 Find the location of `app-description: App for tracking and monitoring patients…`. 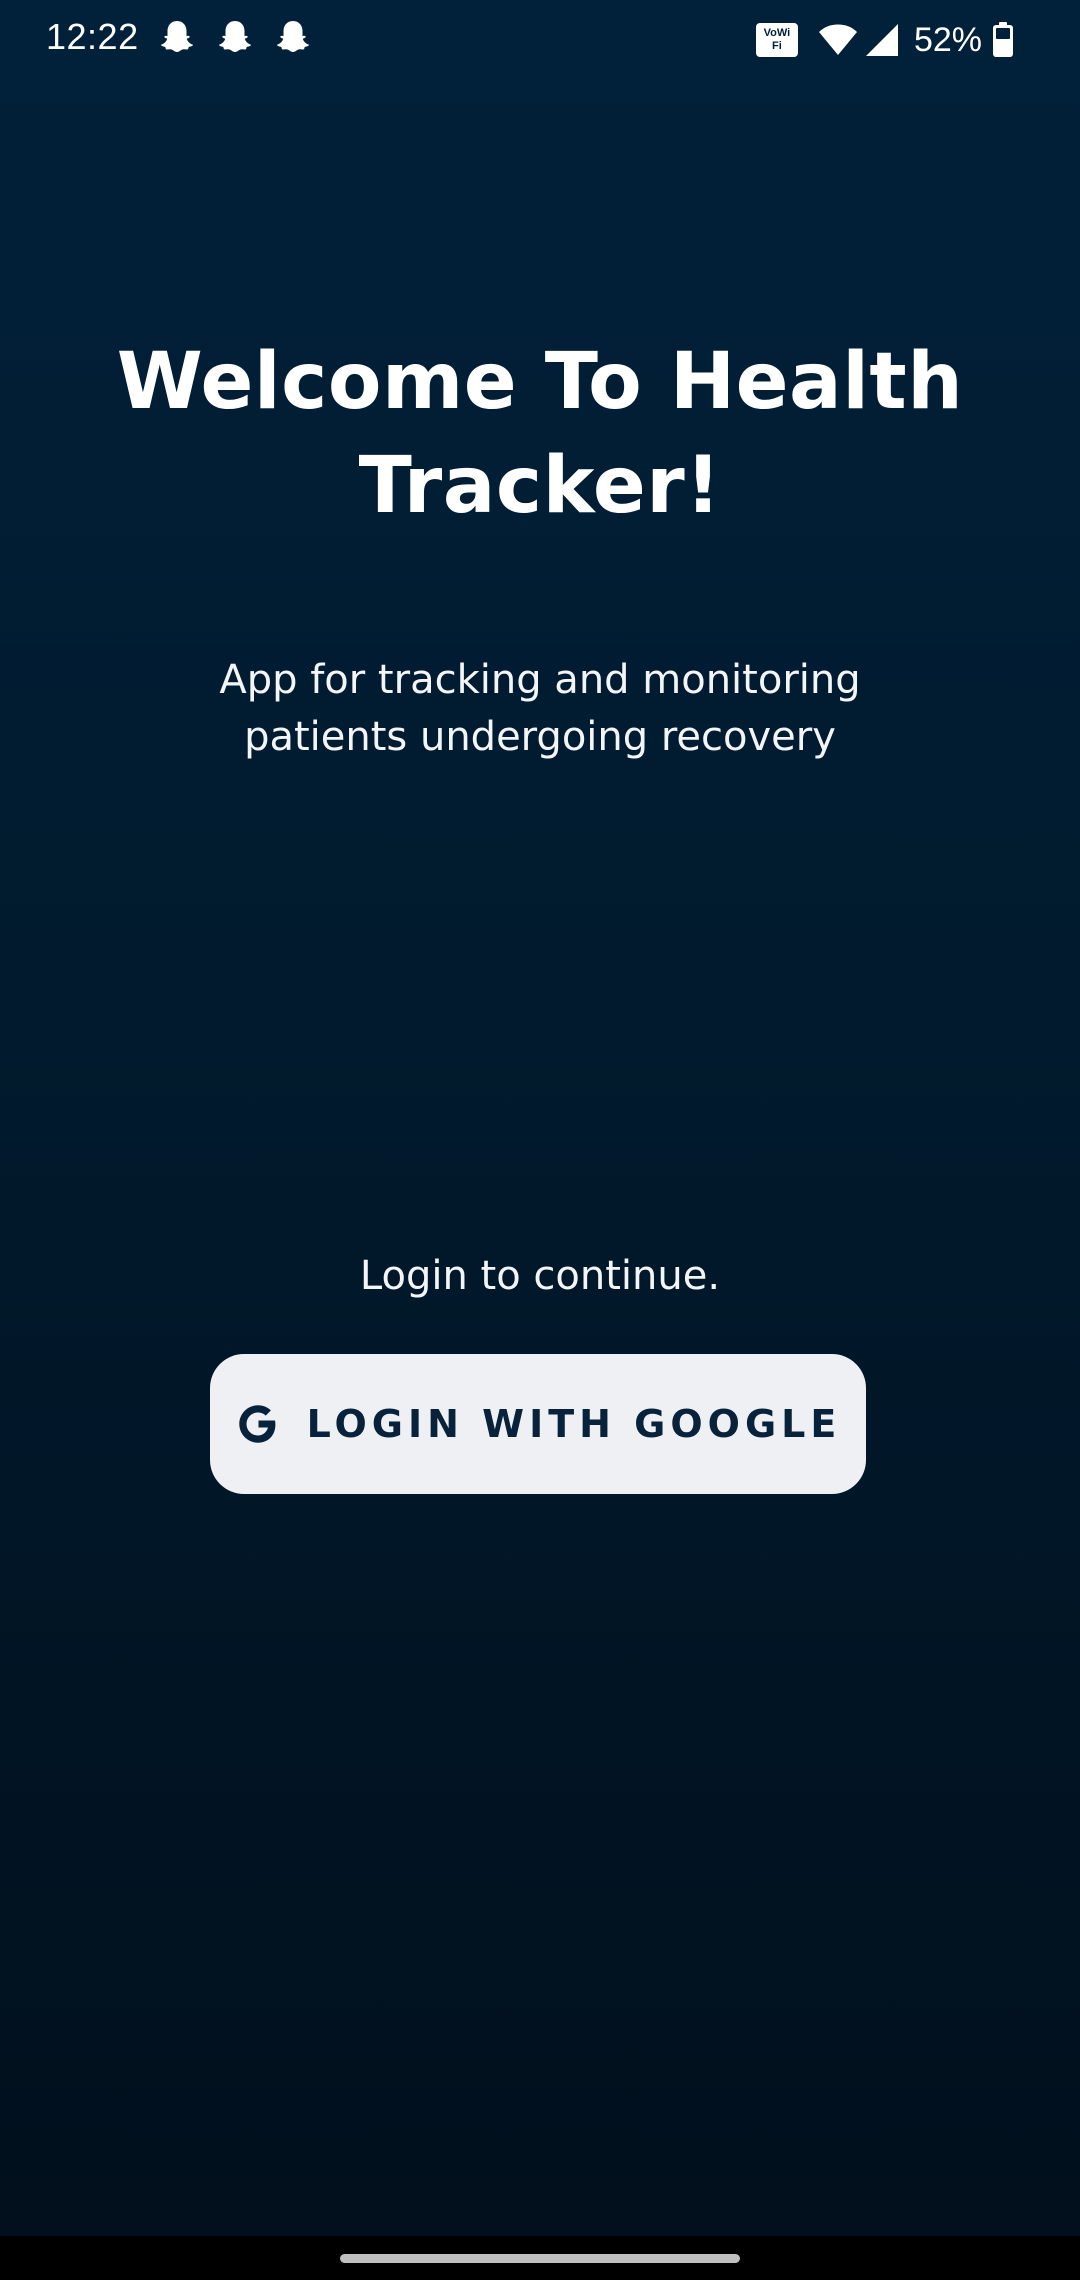

app-description: App for tracking and monitoring patients… is located at coordinates (540, 708).